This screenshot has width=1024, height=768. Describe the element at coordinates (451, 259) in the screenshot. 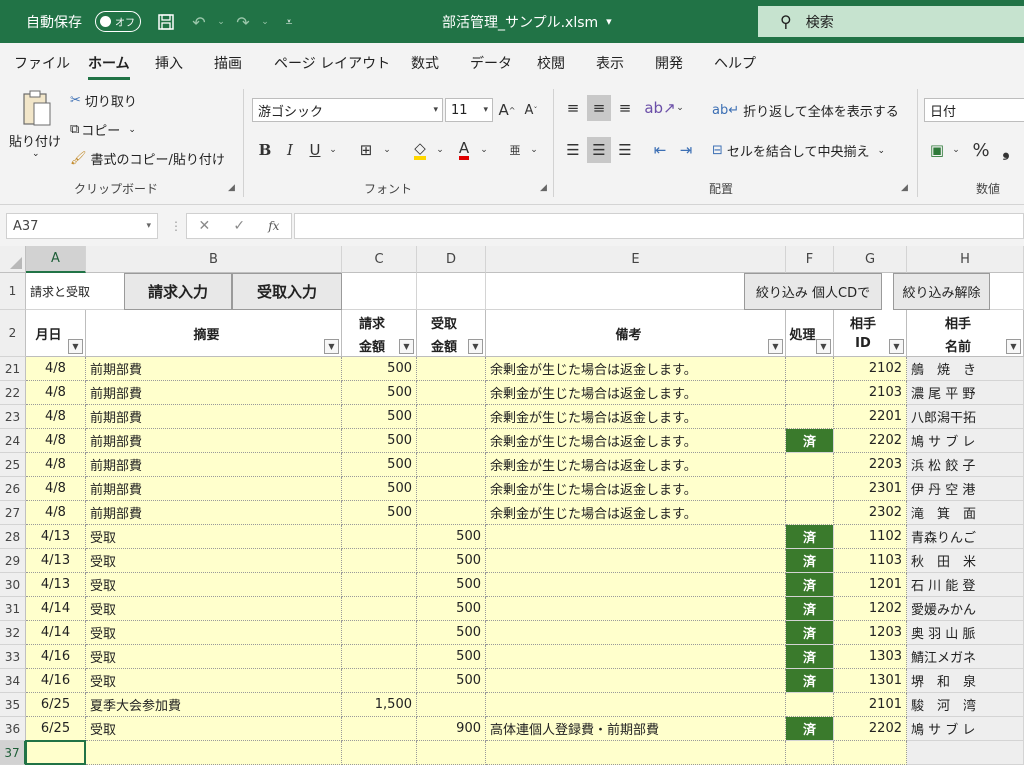

I see `column-header-d: D` at that location.